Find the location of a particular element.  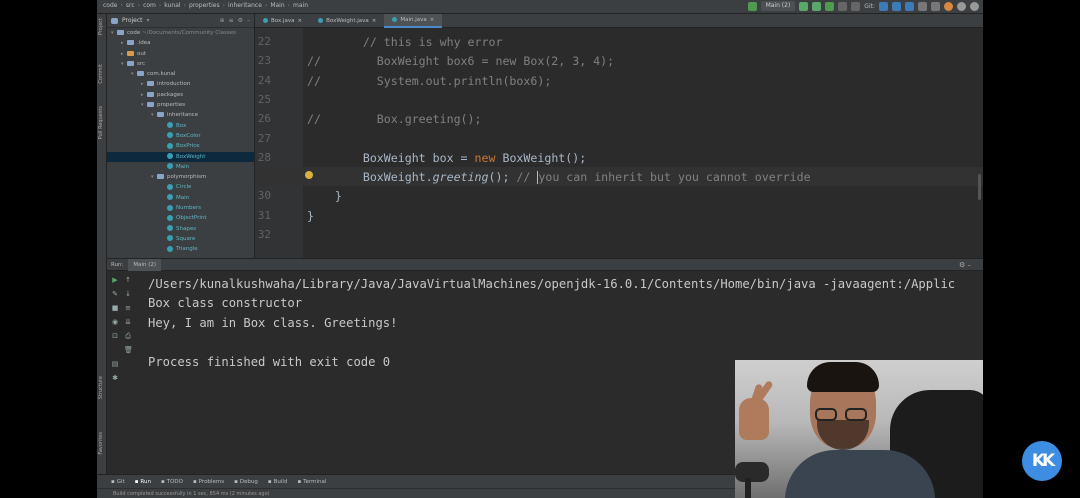

breadcrumb-item: com is located at coordinates (149, 5).